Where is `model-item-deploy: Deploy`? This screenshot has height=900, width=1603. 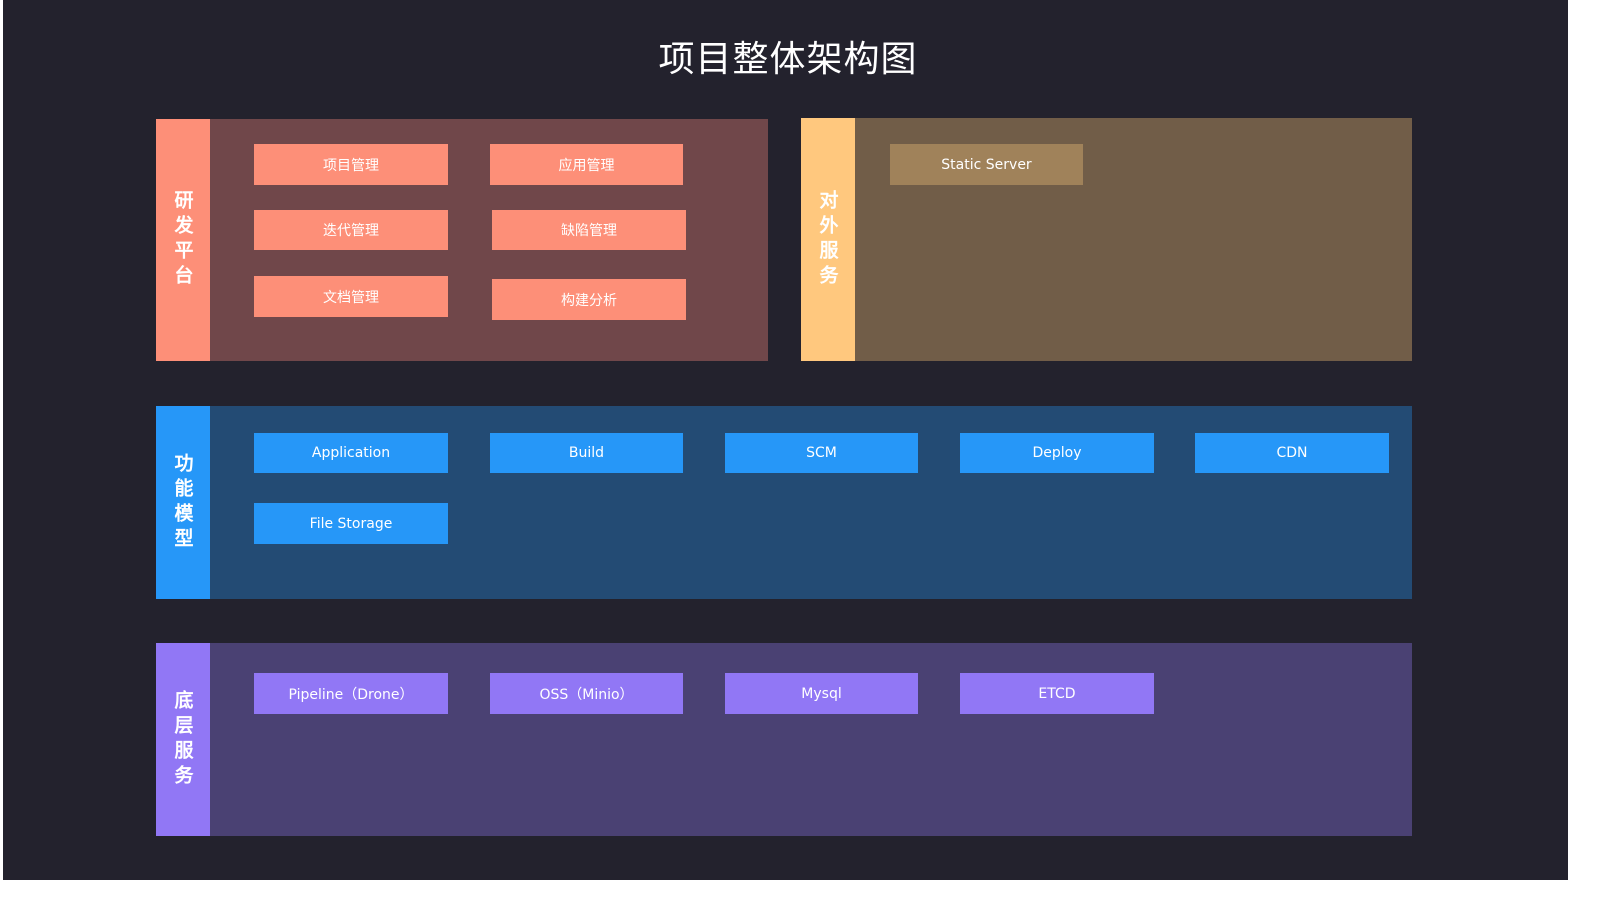 model-item-deploy: Deploy is located at coordinates (1057, 453).